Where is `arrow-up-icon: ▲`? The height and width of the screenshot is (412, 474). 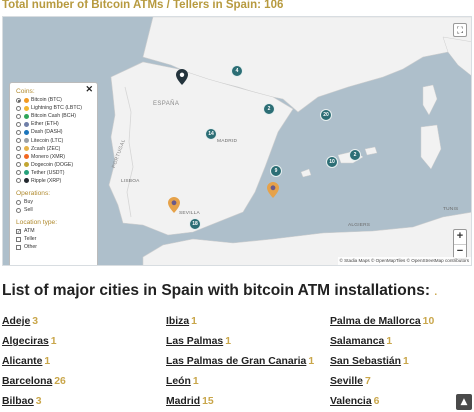
arrow-up-icon: ▲ is located at coordinates (464, 402).